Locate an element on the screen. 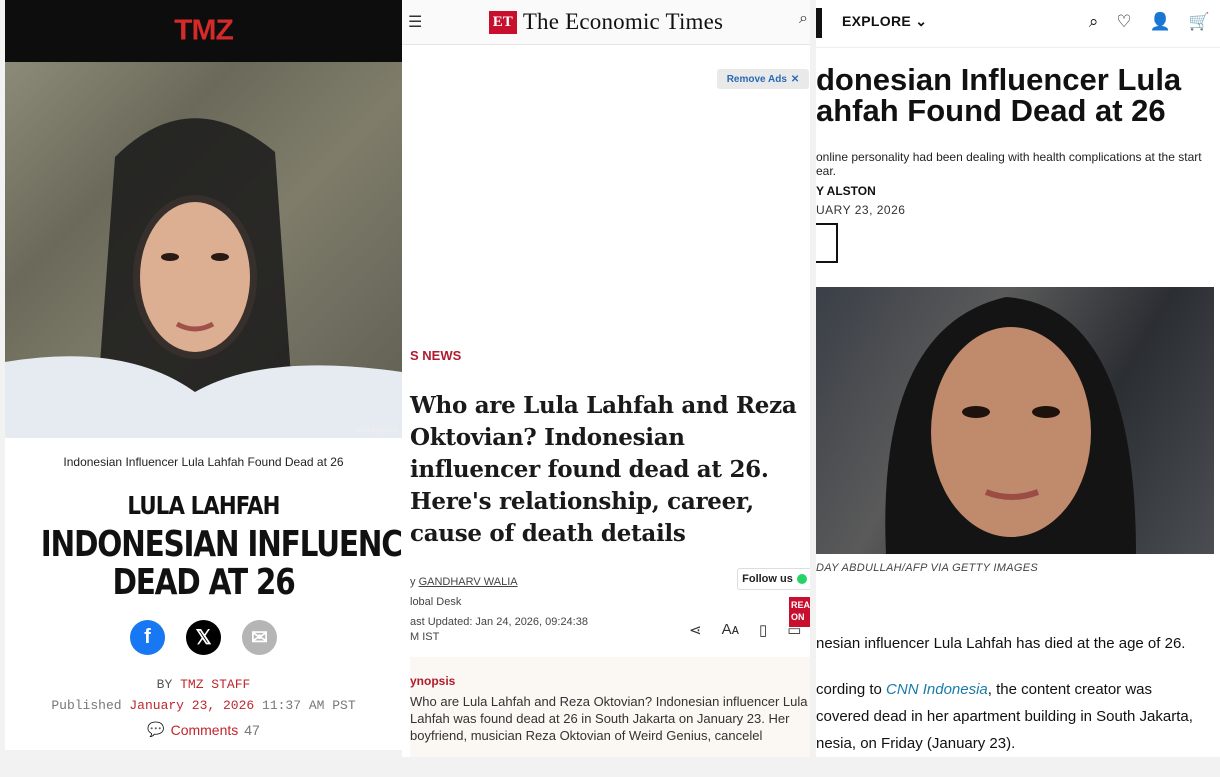  article-photo is located at coordinates (1015, 420).